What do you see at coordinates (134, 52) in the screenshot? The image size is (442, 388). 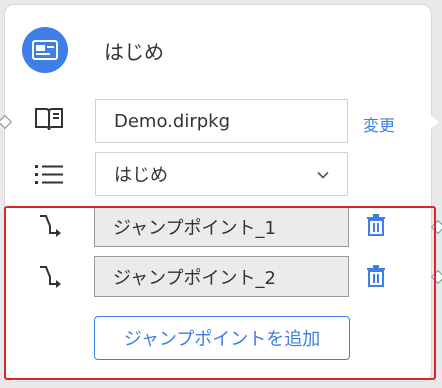 I see `node-title: はじめ` at bounding box center [134, 52].